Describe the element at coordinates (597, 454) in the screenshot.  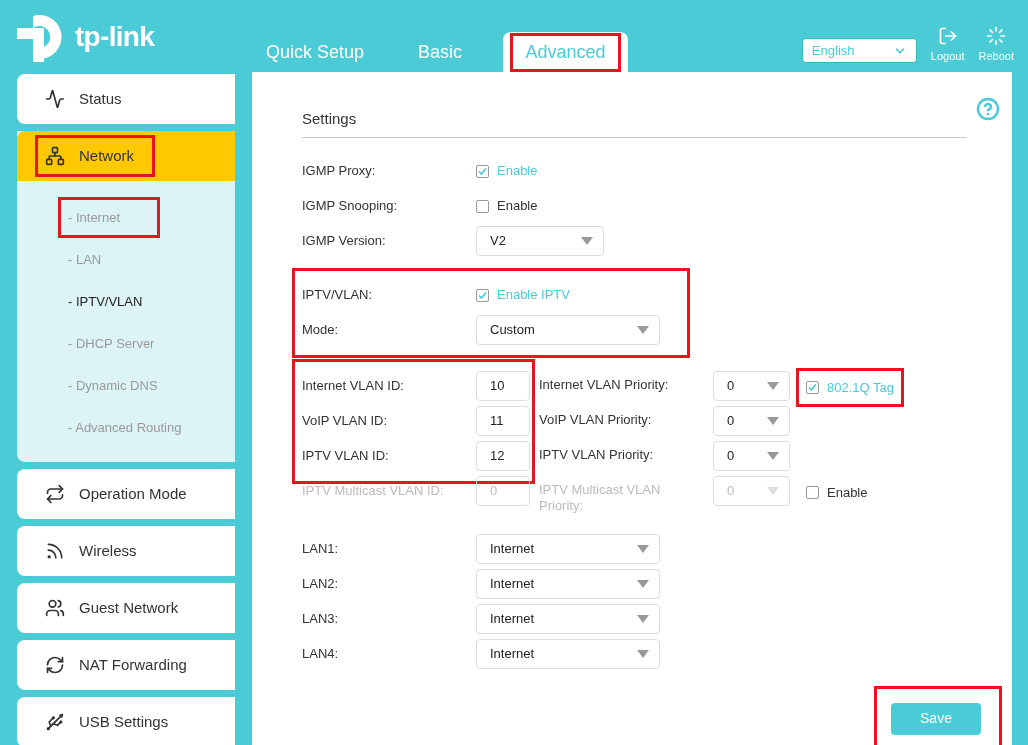
I see `field-label: IPTV VLAN Priority:` at that location.